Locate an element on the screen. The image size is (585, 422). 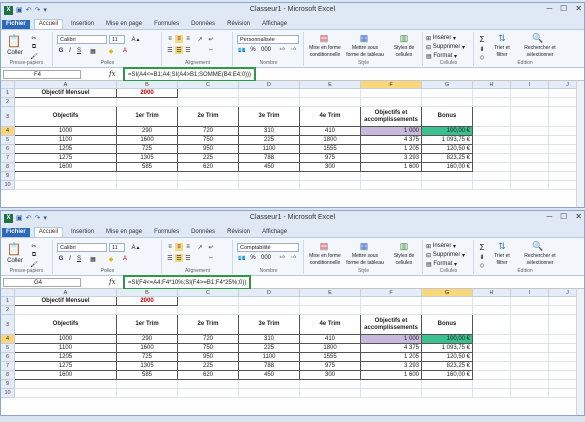
table-cell: 310 is located at coordinates (269, 131).